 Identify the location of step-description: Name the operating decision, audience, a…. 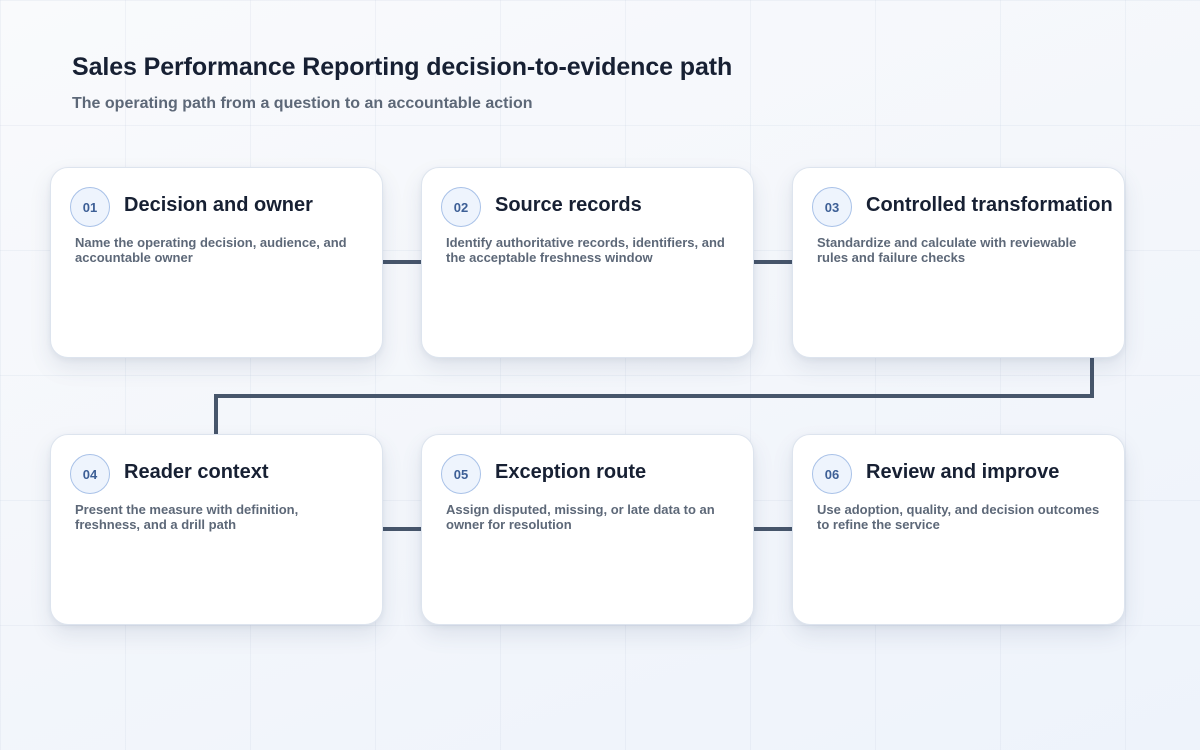
(211, 250).